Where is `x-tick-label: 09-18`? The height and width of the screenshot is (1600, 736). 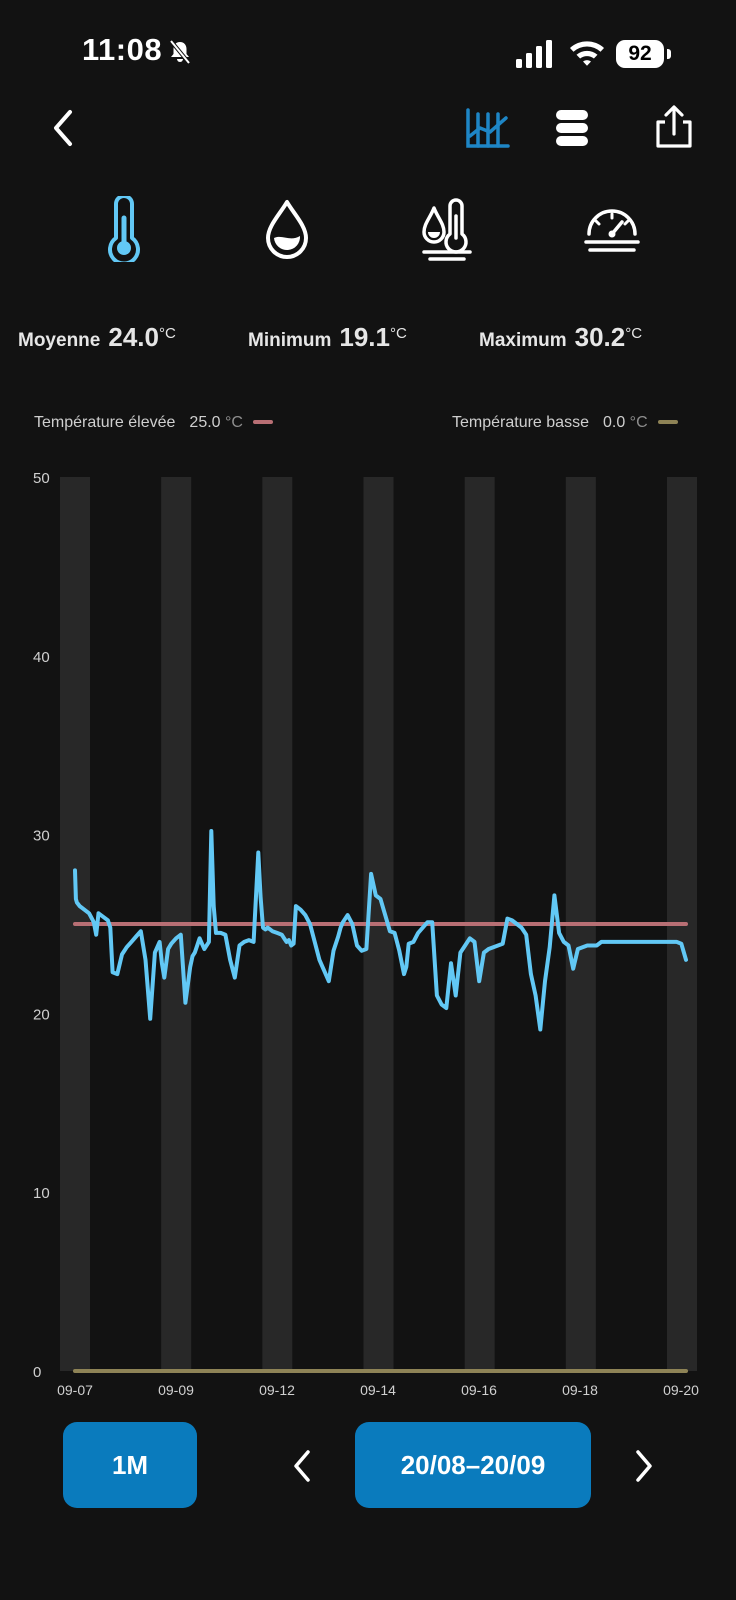
x-tick-label: 09-18 is located at coordinates (580, 1389).